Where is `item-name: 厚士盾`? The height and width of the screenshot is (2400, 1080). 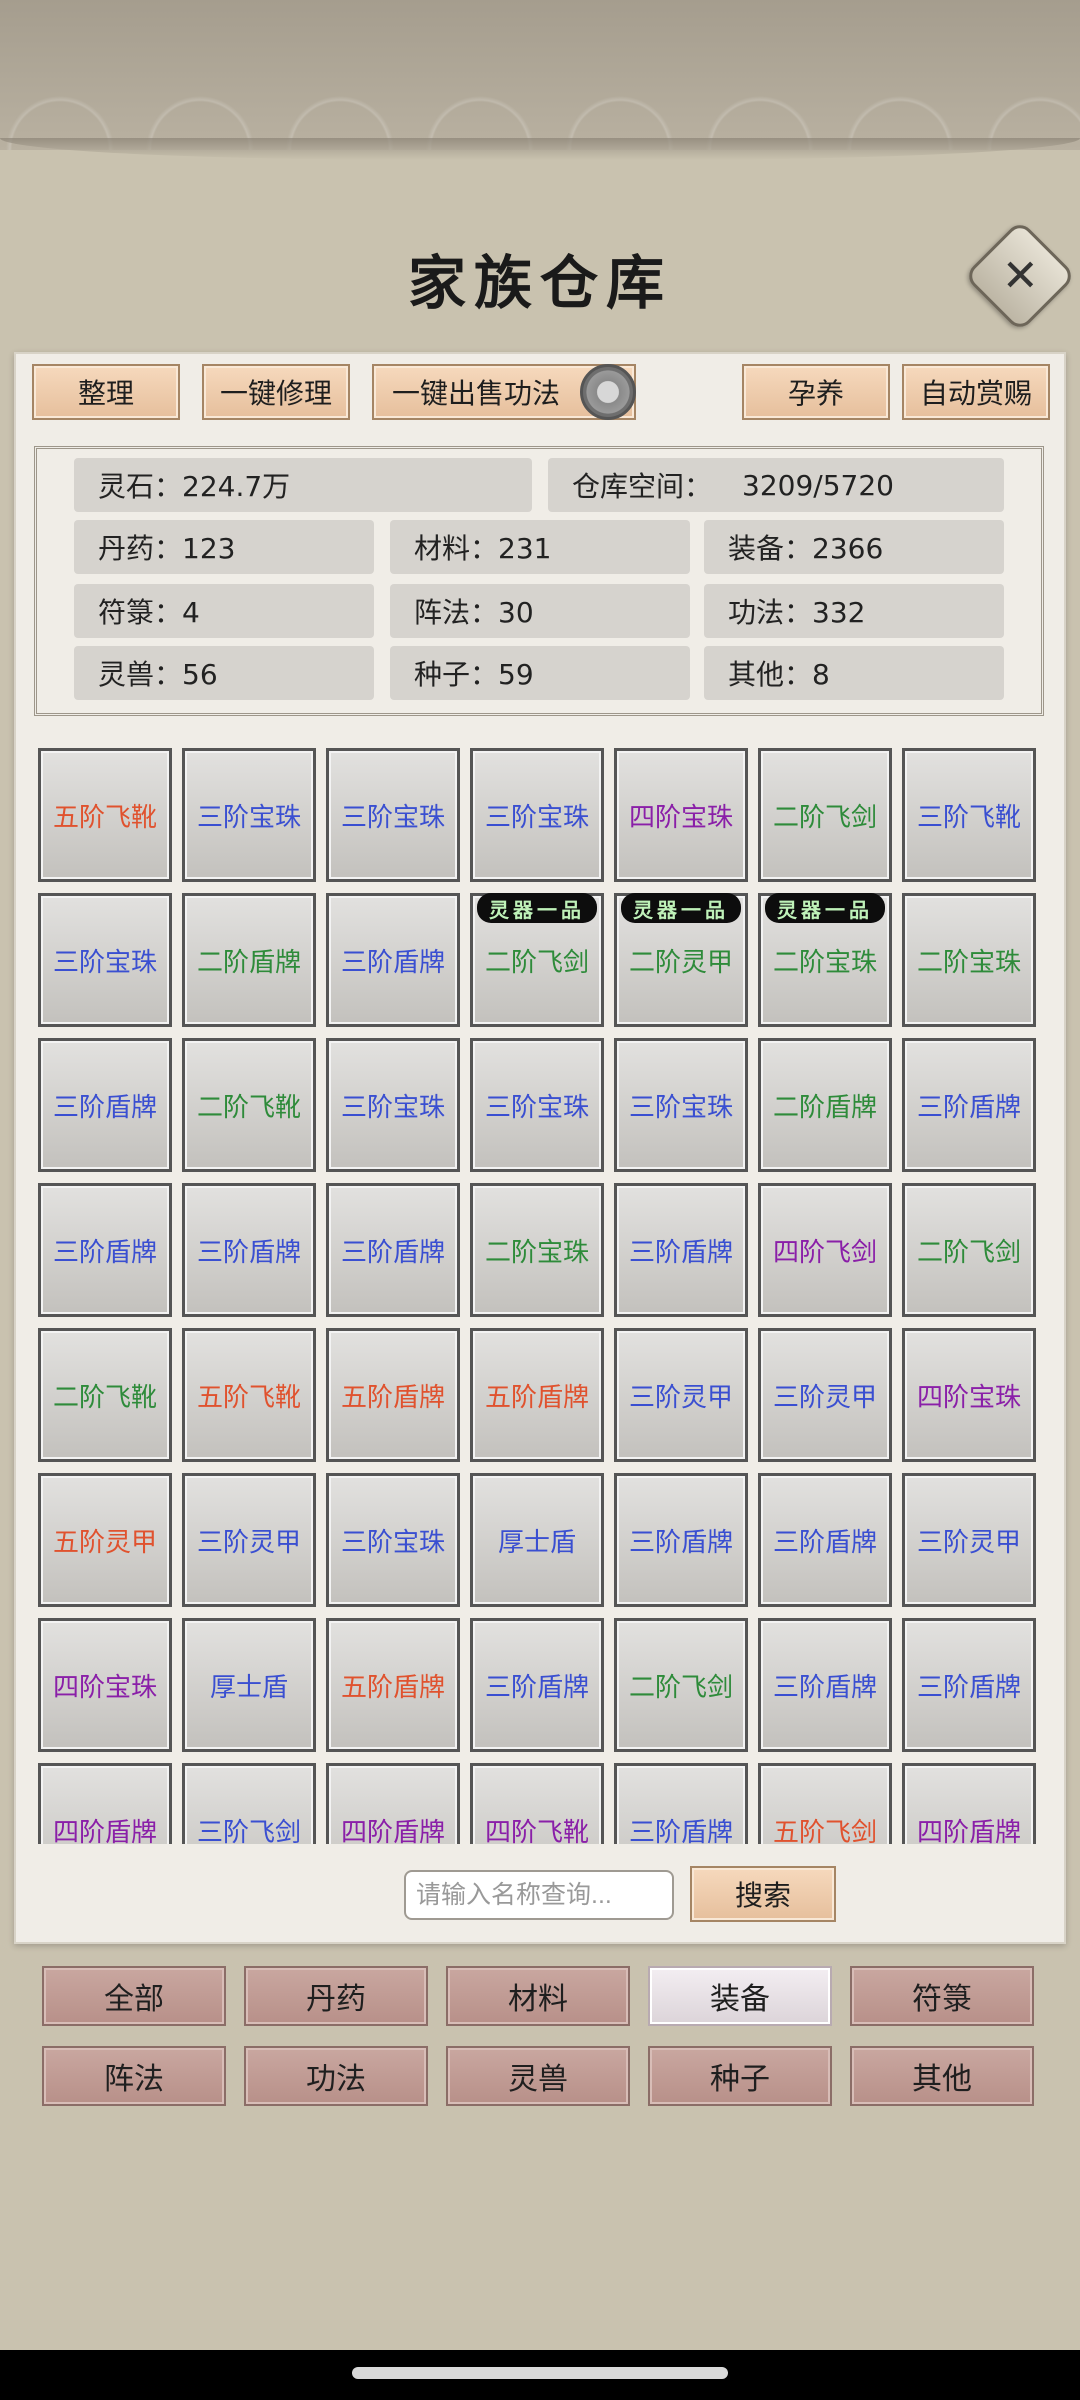 item-name: 厚士盾 is located at coordinates (248, 1687).